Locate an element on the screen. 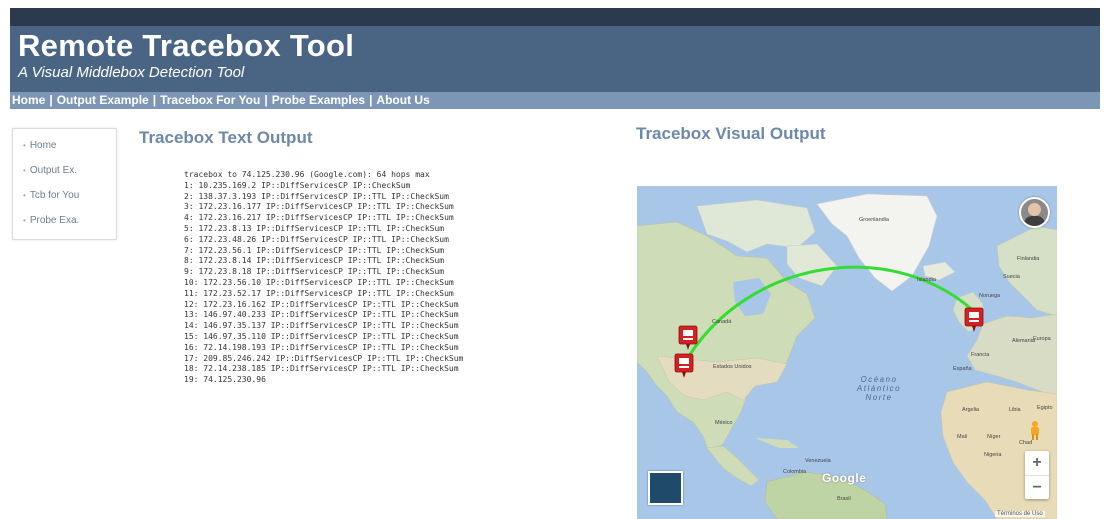  map-label-iceland: Islandia is located at coordinates (926, 280).